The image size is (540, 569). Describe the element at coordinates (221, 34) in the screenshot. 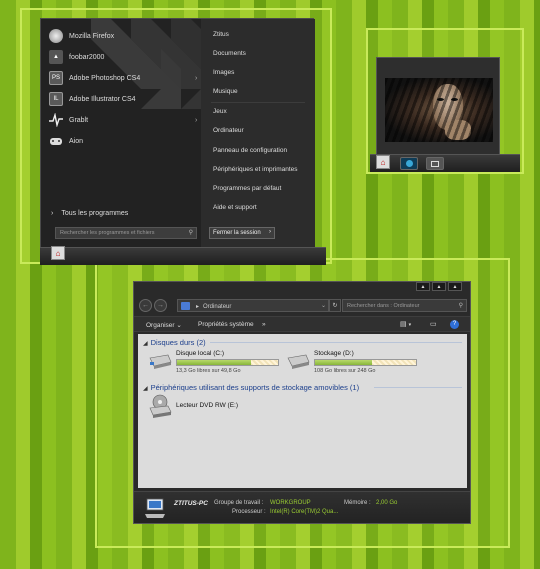

I see `link-user: Ztitus` at that location.